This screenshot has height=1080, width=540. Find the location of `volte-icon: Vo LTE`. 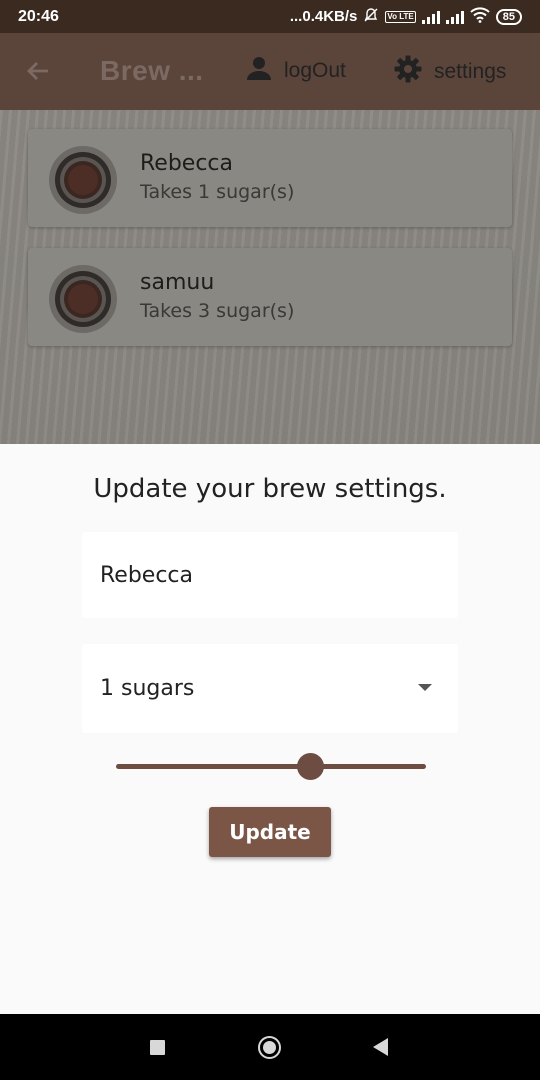

volte-icon: Vo LTE is located at coordinates (400, 16).